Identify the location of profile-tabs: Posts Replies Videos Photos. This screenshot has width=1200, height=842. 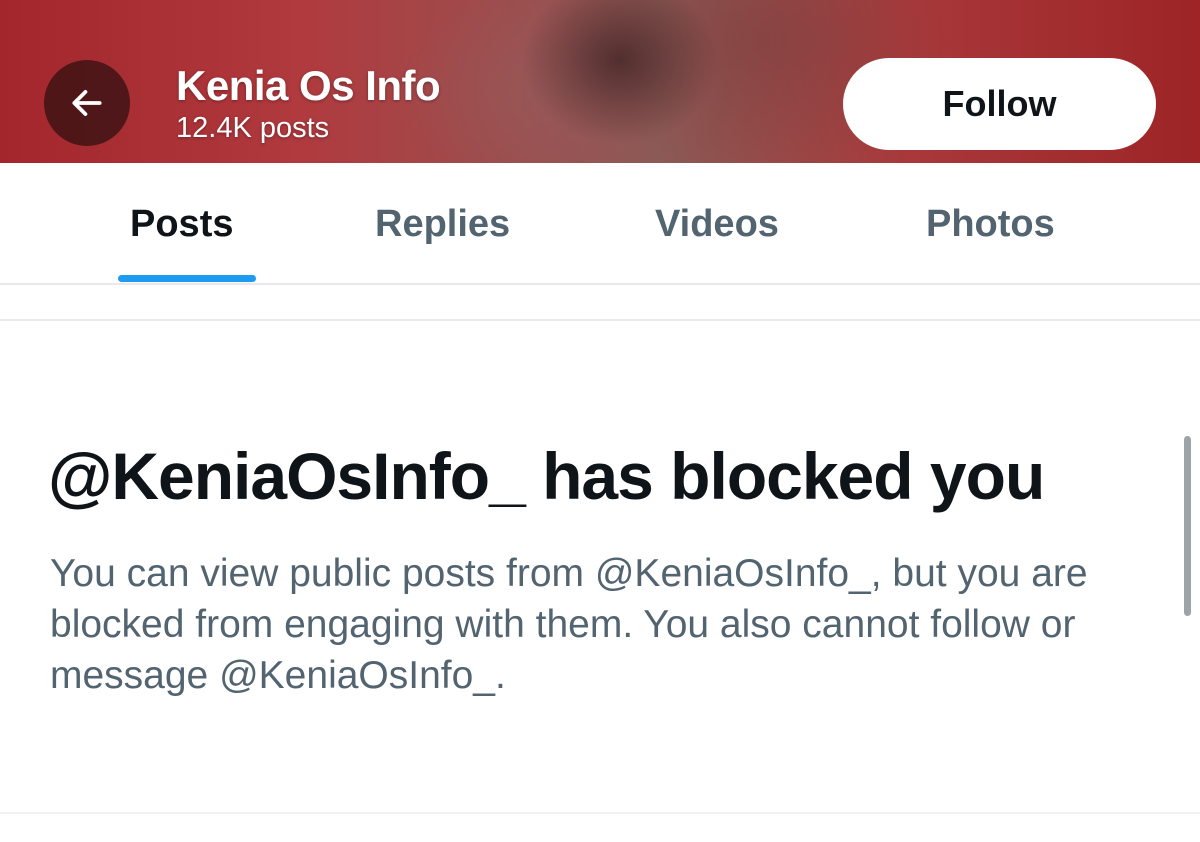
(600, 224).